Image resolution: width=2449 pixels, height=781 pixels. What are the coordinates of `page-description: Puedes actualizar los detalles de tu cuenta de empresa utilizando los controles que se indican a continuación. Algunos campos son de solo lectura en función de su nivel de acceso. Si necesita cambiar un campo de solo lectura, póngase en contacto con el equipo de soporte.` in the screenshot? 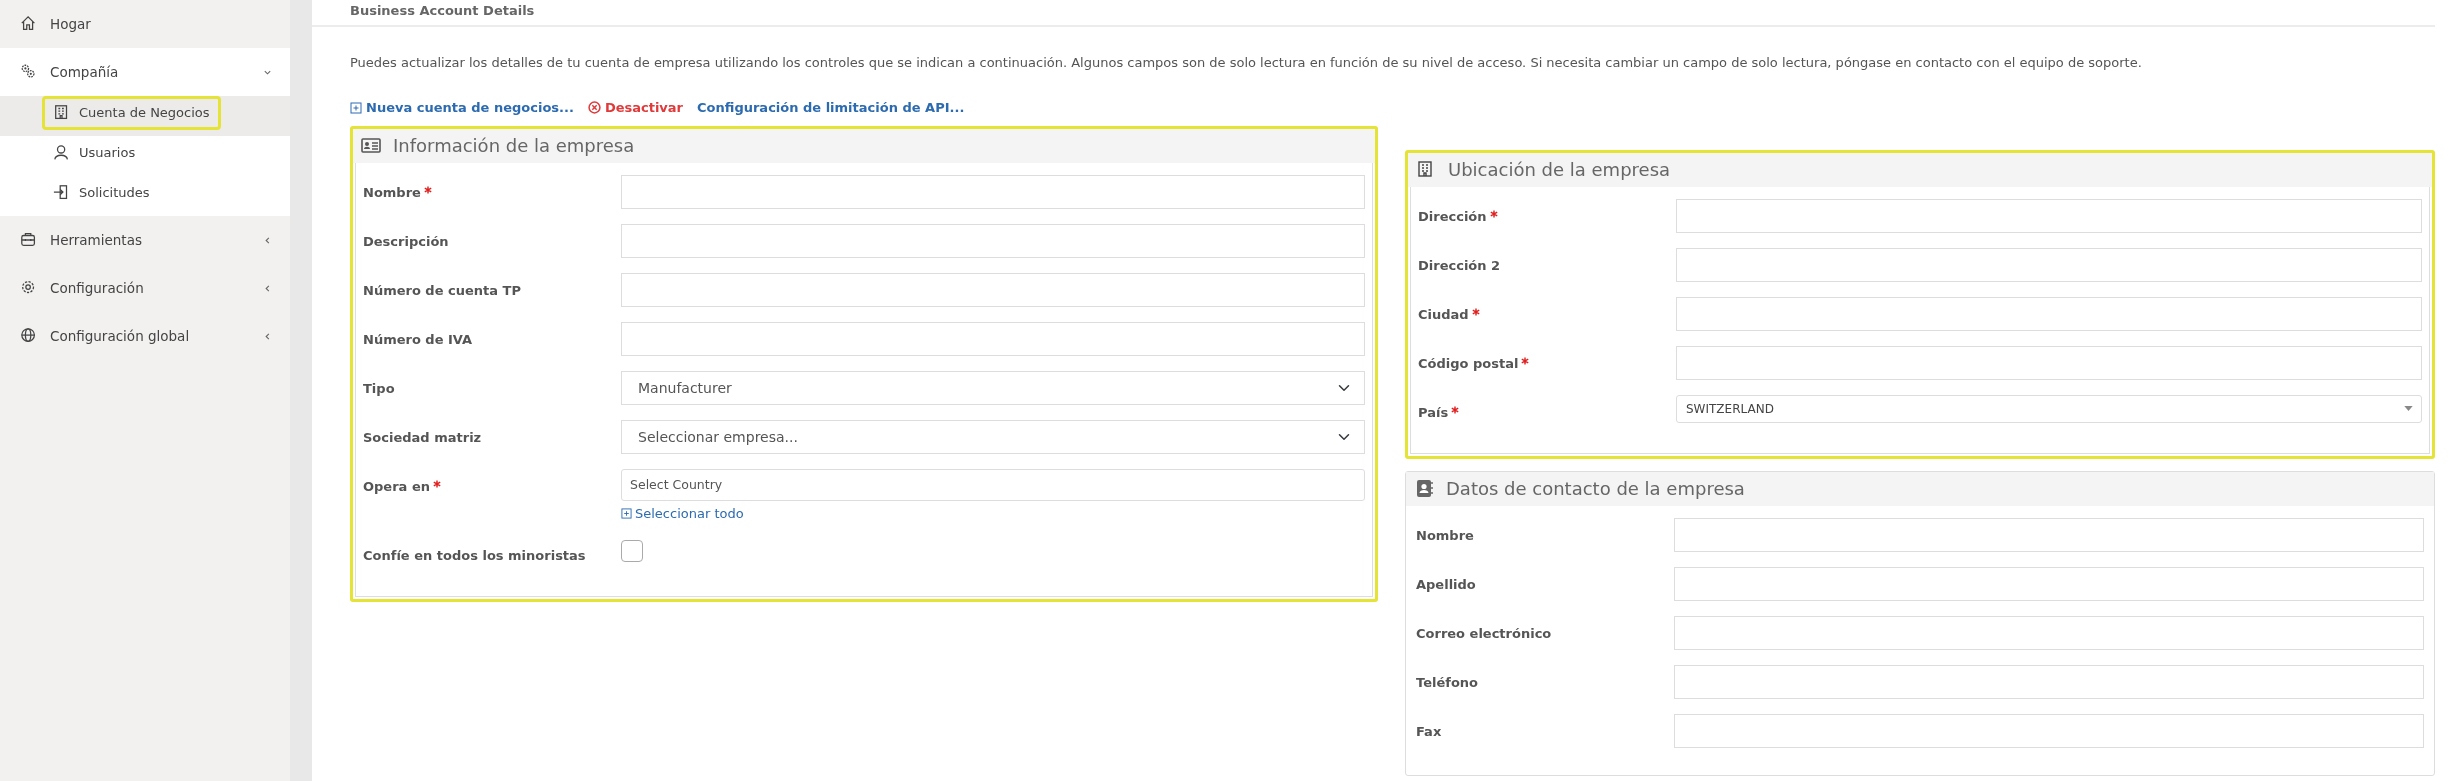 It's located at (1246, 62).